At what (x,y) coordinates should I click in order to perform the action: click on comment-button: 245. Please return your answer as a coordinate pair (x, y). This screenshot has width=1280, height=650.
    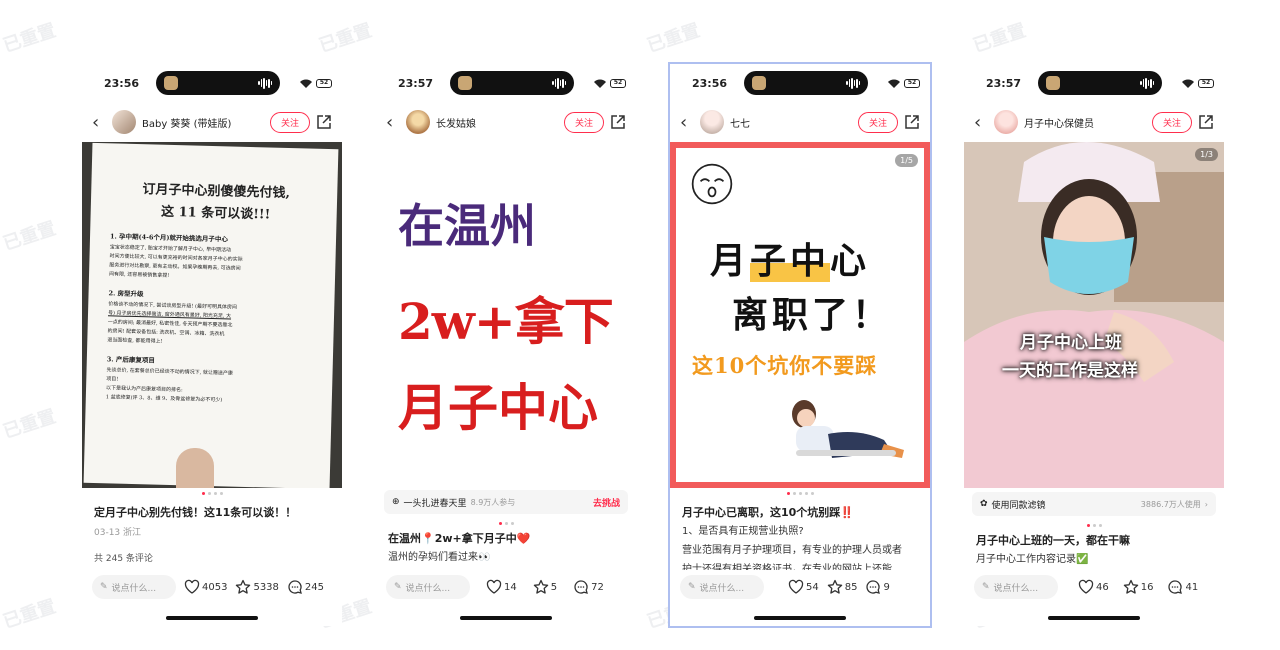
    Looking at the image, I should click on (305, 587).